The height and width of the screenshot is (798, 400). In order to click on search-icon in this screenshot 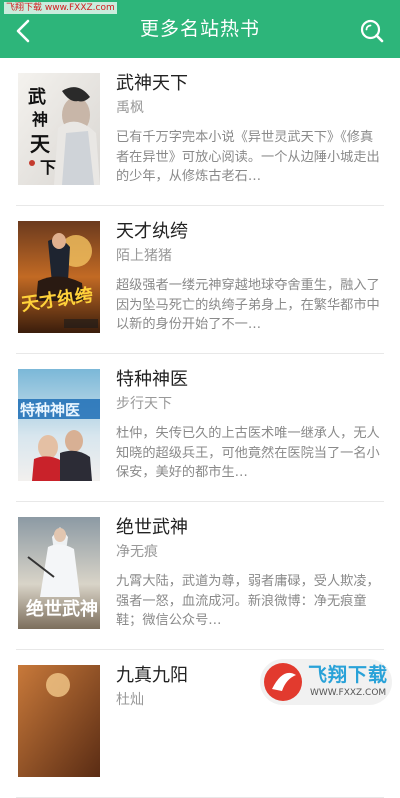, I will do `click(372, 31)`.